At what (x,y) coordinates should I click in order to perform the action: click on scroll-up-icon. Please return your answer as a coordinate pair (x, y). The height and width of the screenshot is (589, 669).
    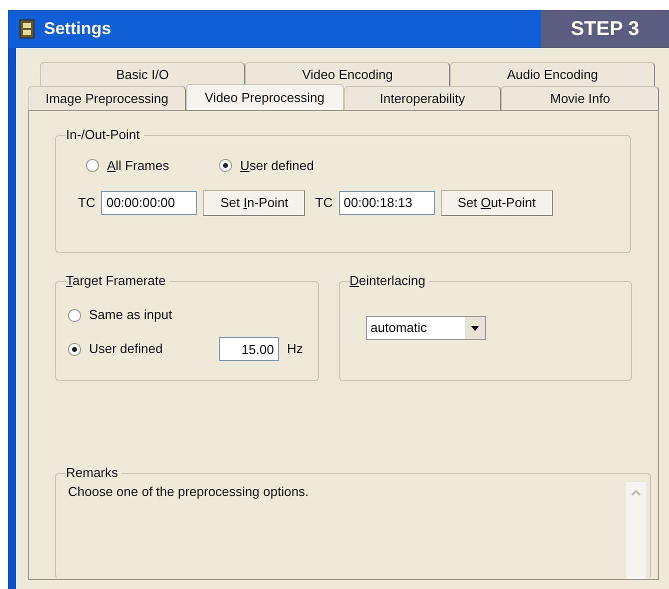
    Looking at the image, I should click on (636, 493).